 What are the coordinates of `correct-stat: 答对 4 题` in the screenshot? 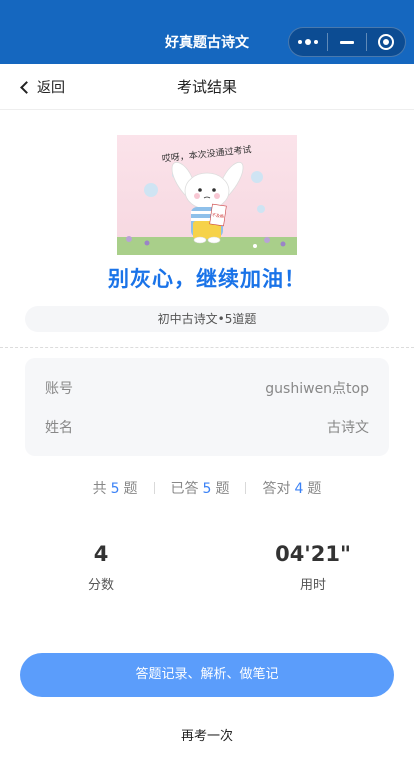 It's located at (291, 488).